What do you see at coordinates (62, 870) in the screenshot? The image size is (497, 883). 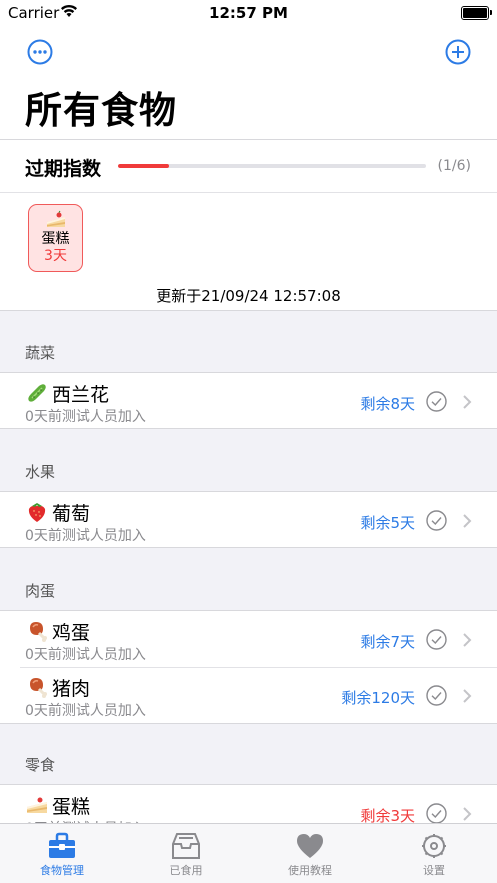 I see `tab-label: 食物管理` at bounding box center [62, 870].